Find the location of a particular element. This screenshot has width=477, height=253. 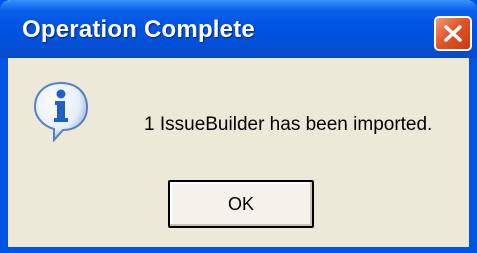

close-icon is located at coordinates (453, 33).